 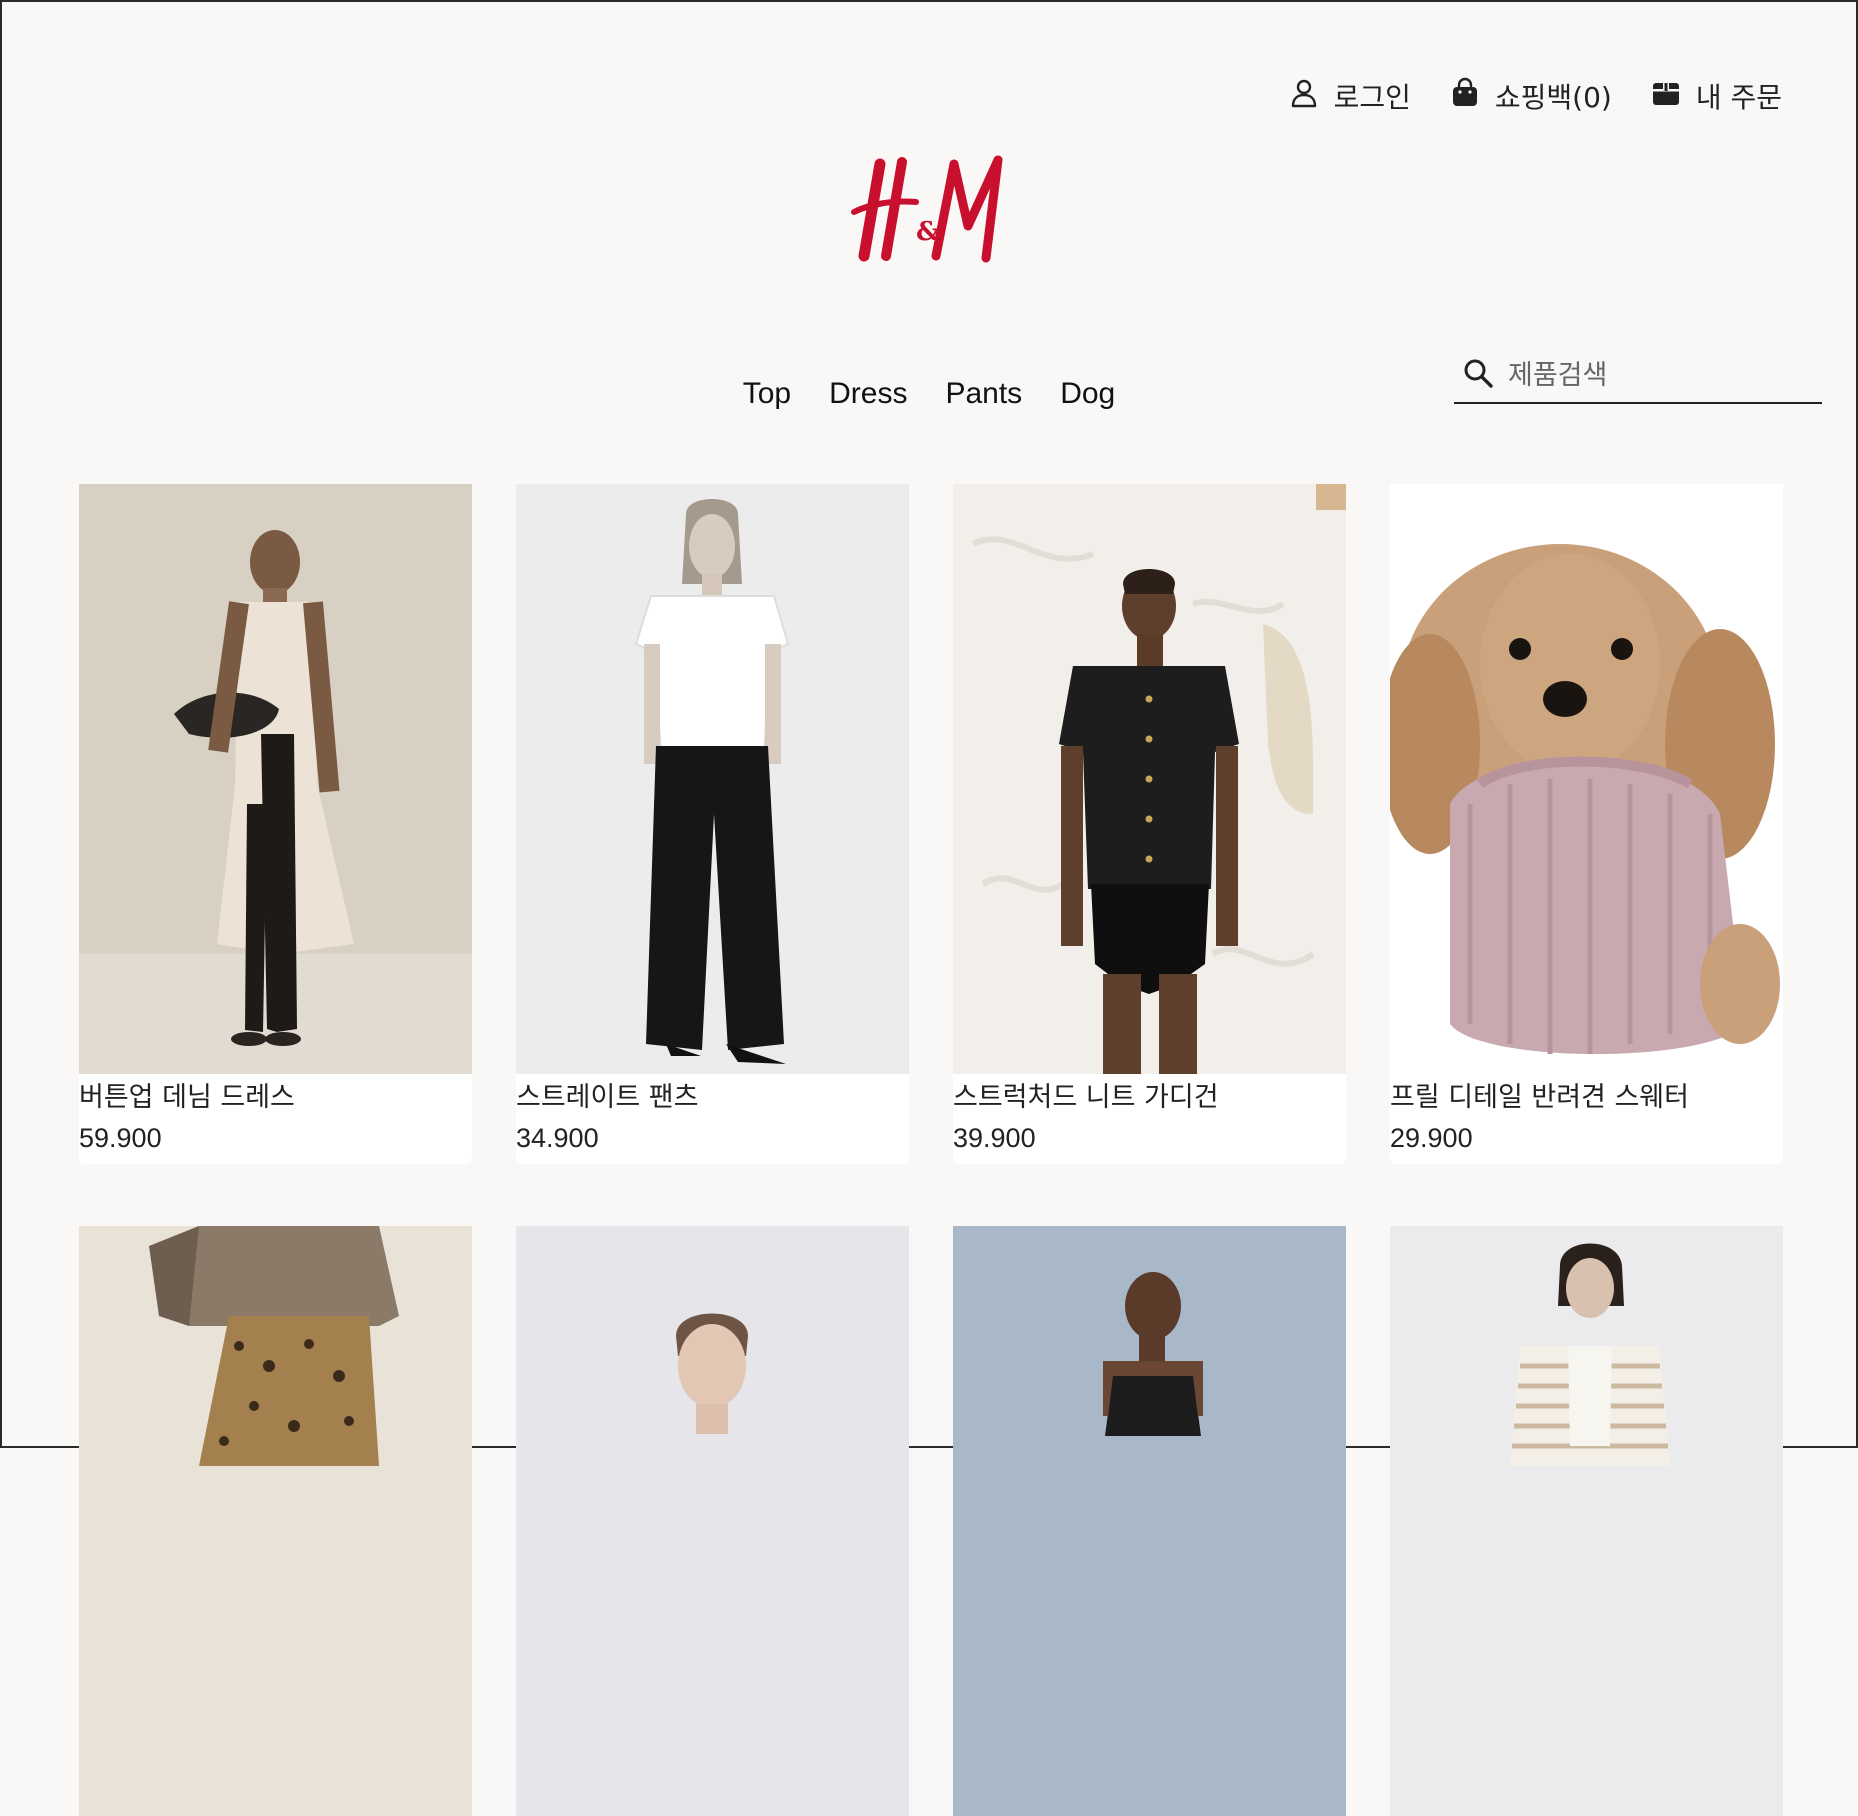 I want to click on nav-item-dress: Dress, so click(x=868, y=394).